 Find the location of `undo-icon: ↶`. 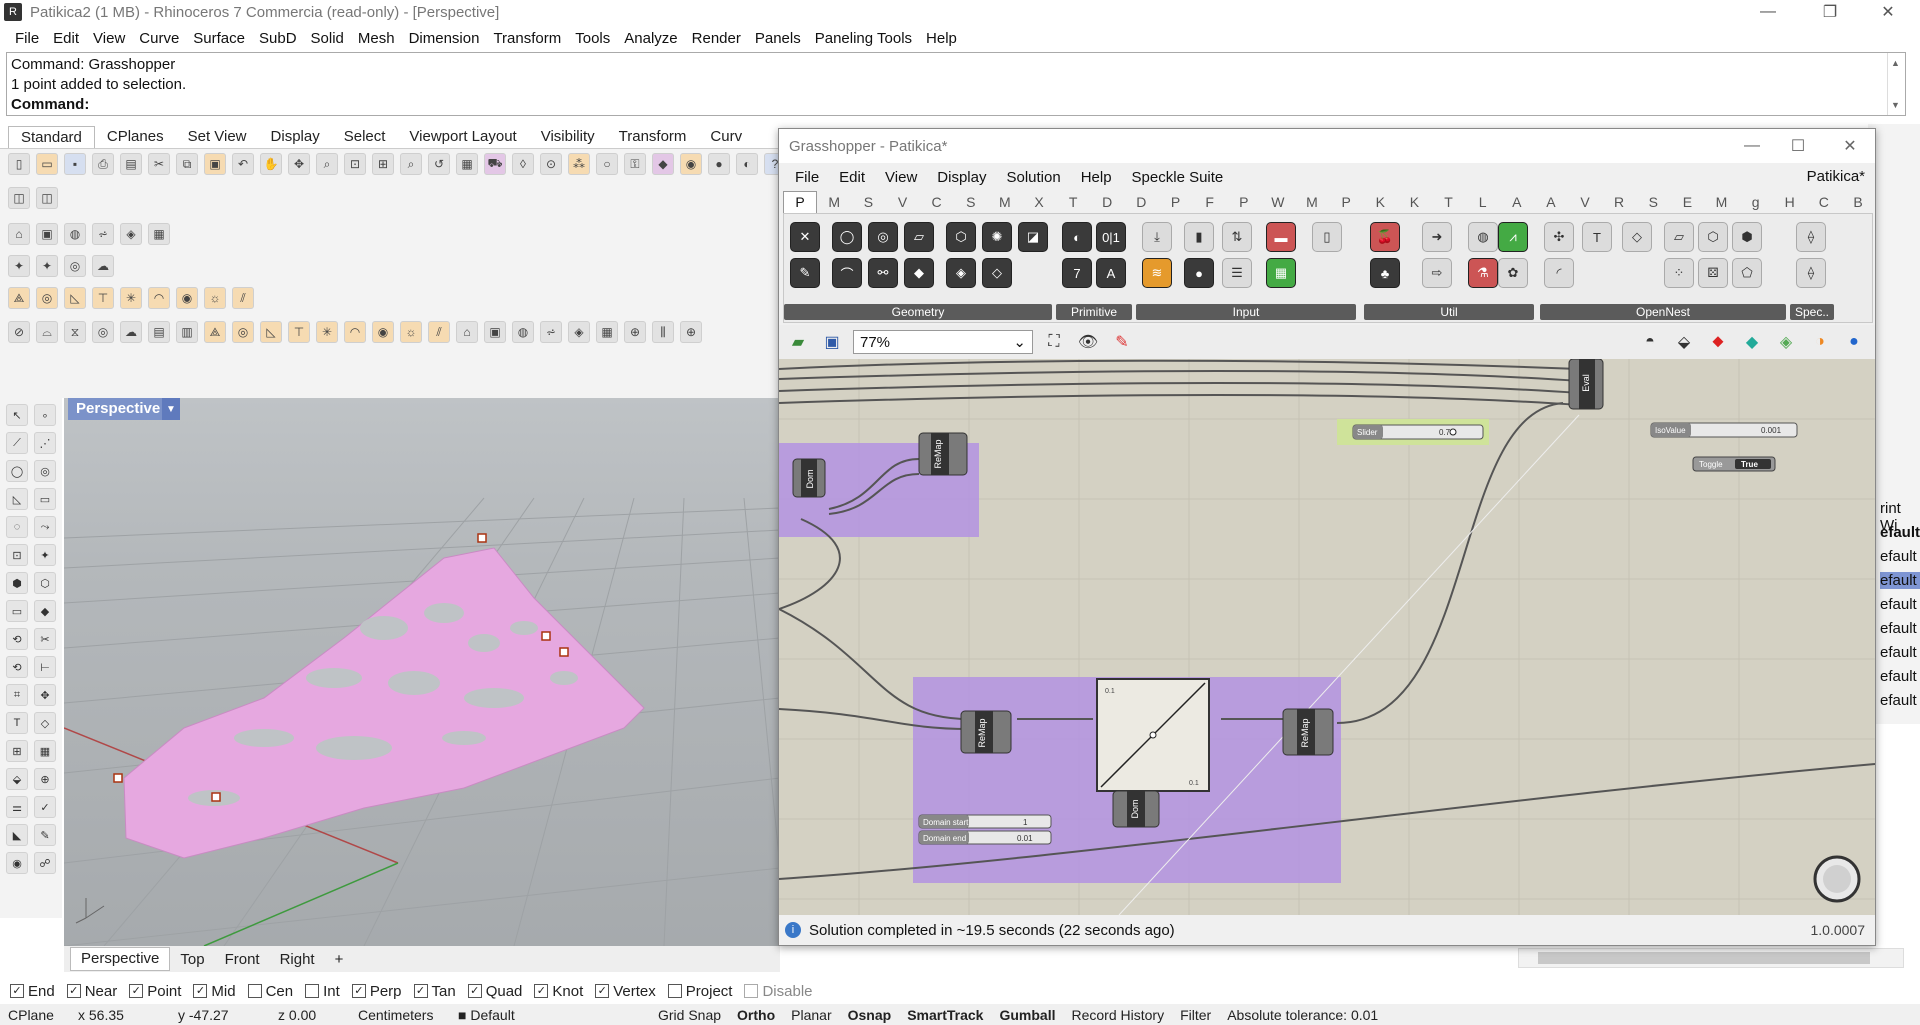

undo-icon: ↶ is located at coordinates (243, 164).